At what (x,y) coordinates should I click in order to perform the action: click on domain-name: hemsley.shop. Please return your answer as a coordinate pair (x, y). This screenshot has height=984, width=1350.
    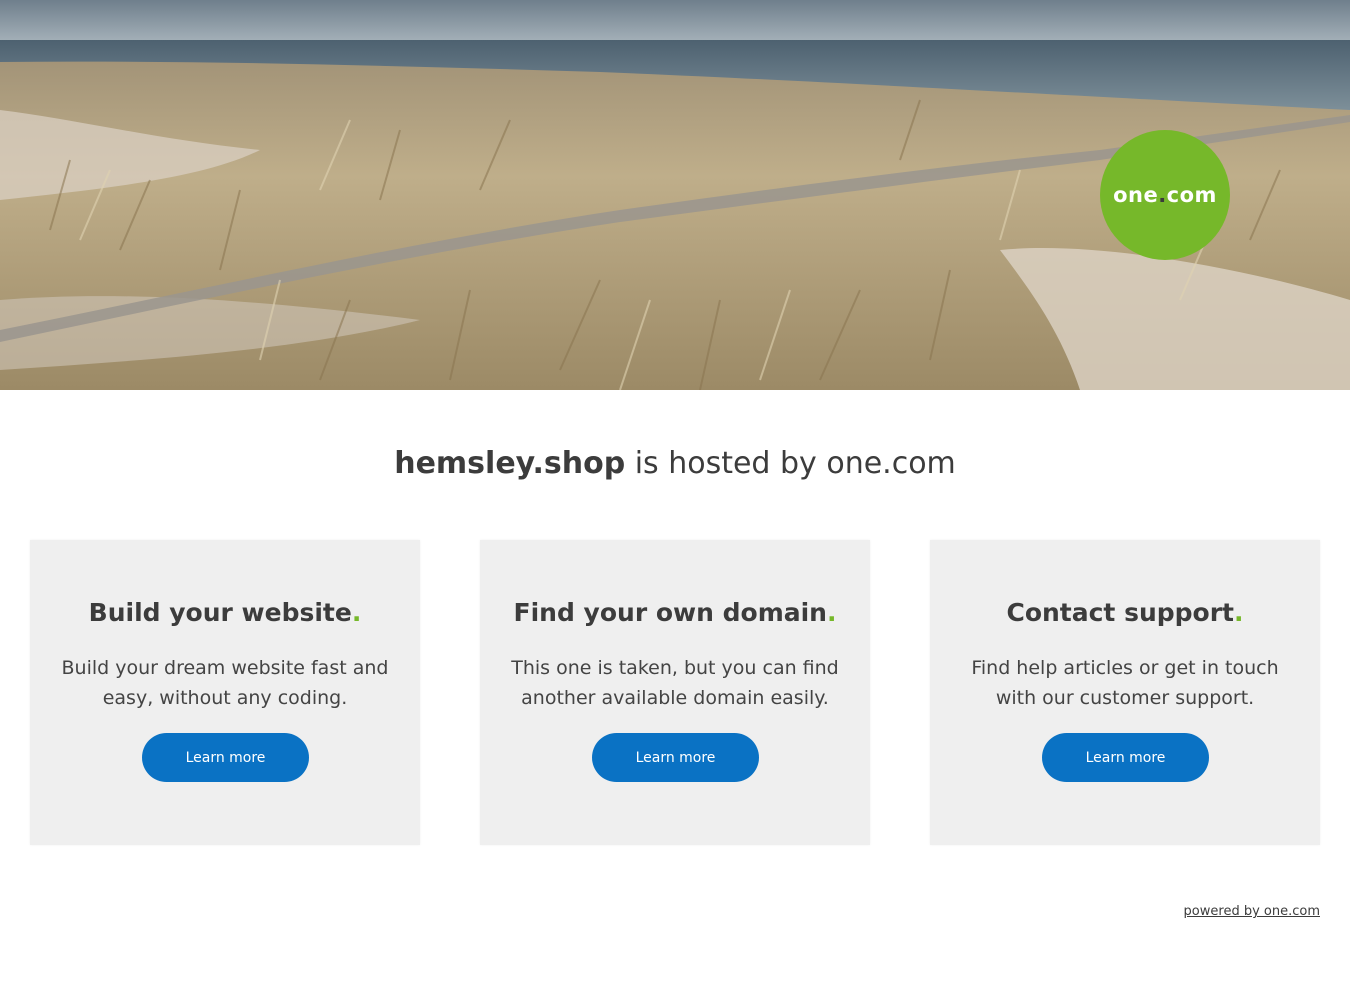
    Looking at the image, I should click on (510, 463).